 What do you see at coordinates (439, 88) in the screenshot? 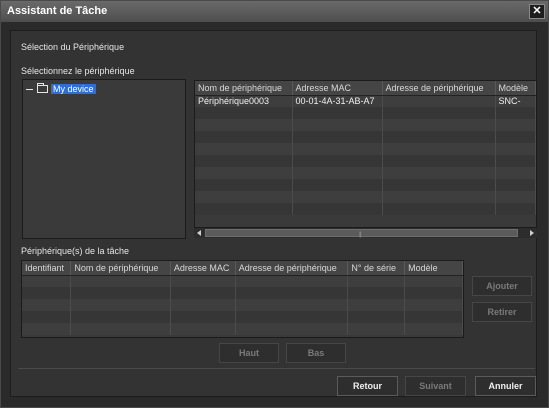
I see `device-column-header: Adresse de périphérique` at bounding box center [439, 88].